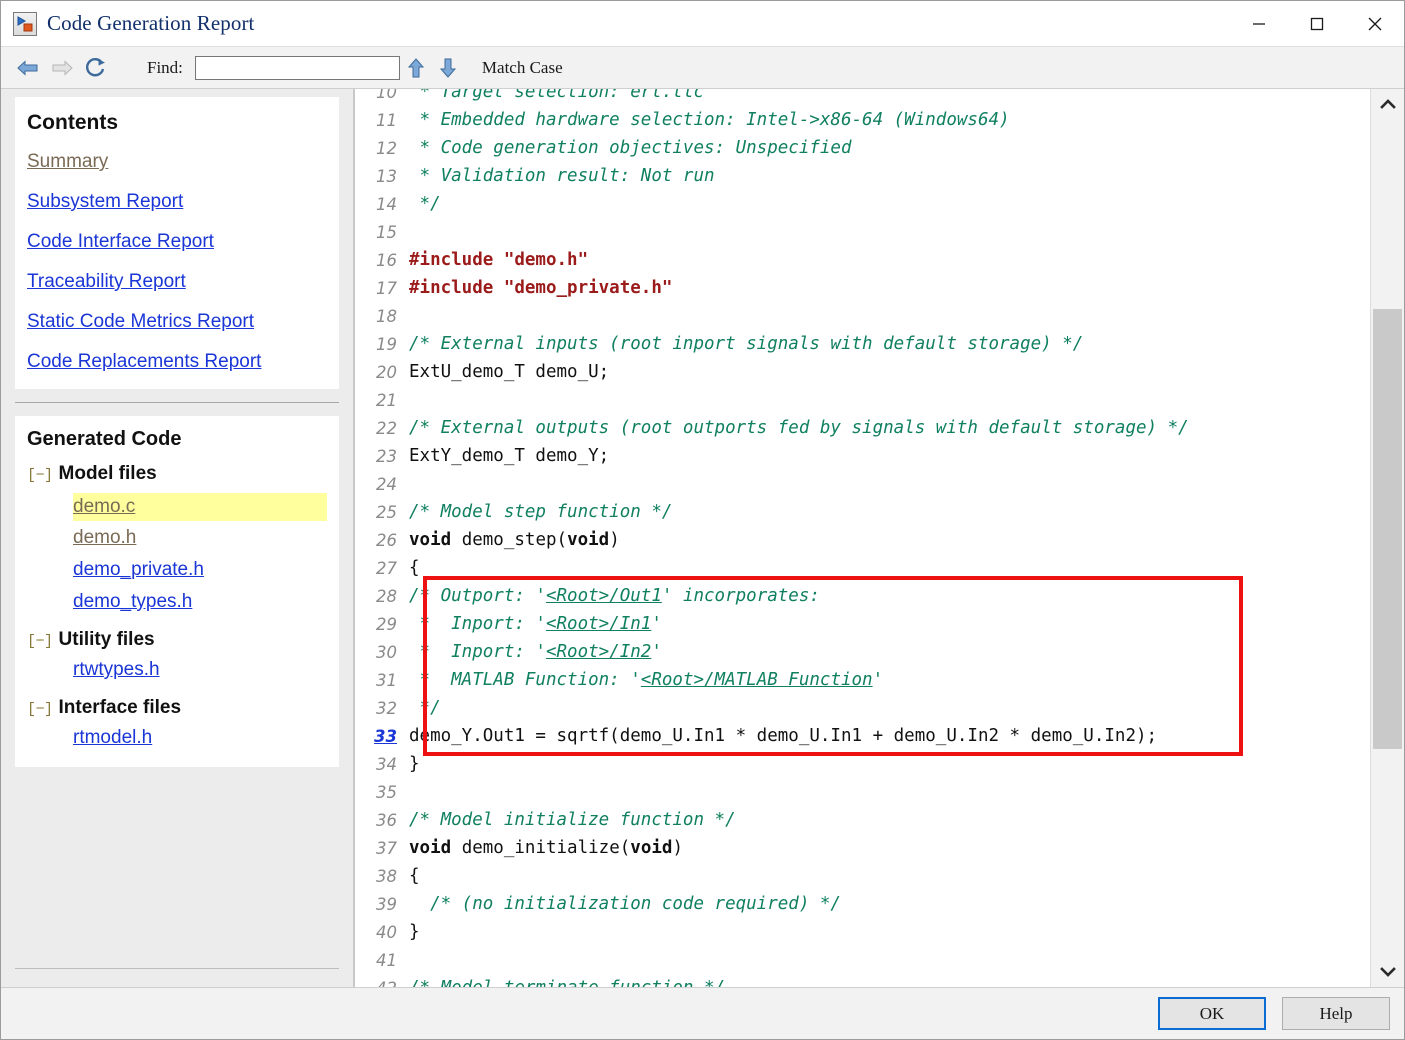 The width and height of the screenshot is (1405, 1040). What do you see at coordinates (116, 670) in the screenshot?
I see `file-item-rtwtypes-h: rtwtypes.h` at bounding box center [116, 670].